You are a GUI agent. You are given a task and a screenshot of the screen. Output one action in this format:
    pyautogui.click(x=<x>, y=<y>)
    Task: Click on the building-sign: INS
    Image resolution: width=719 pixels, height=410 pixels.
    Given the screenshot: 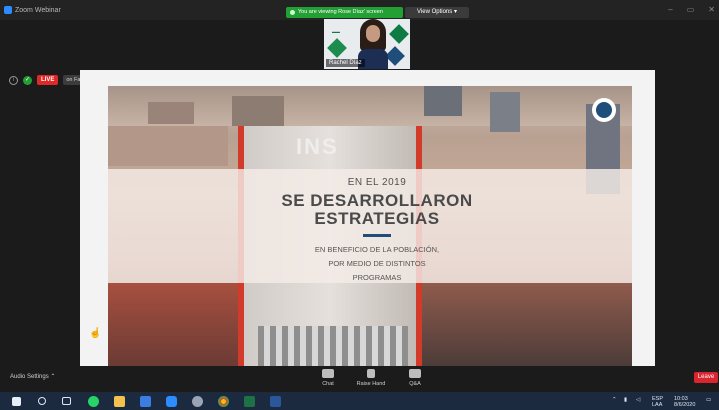 What is the action you would take?
    pyautogui.click(x=317, y=146)
    